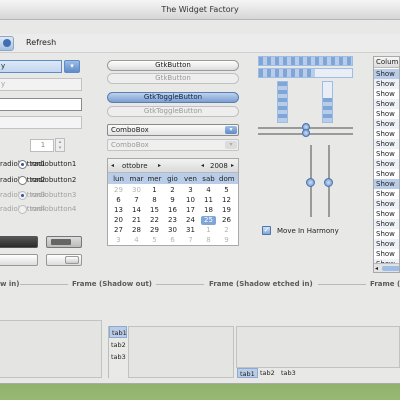 The width and height of the screenshot is (400, 400). I want to click on window-titlebar: The Widget Factory, so click(200, 10).